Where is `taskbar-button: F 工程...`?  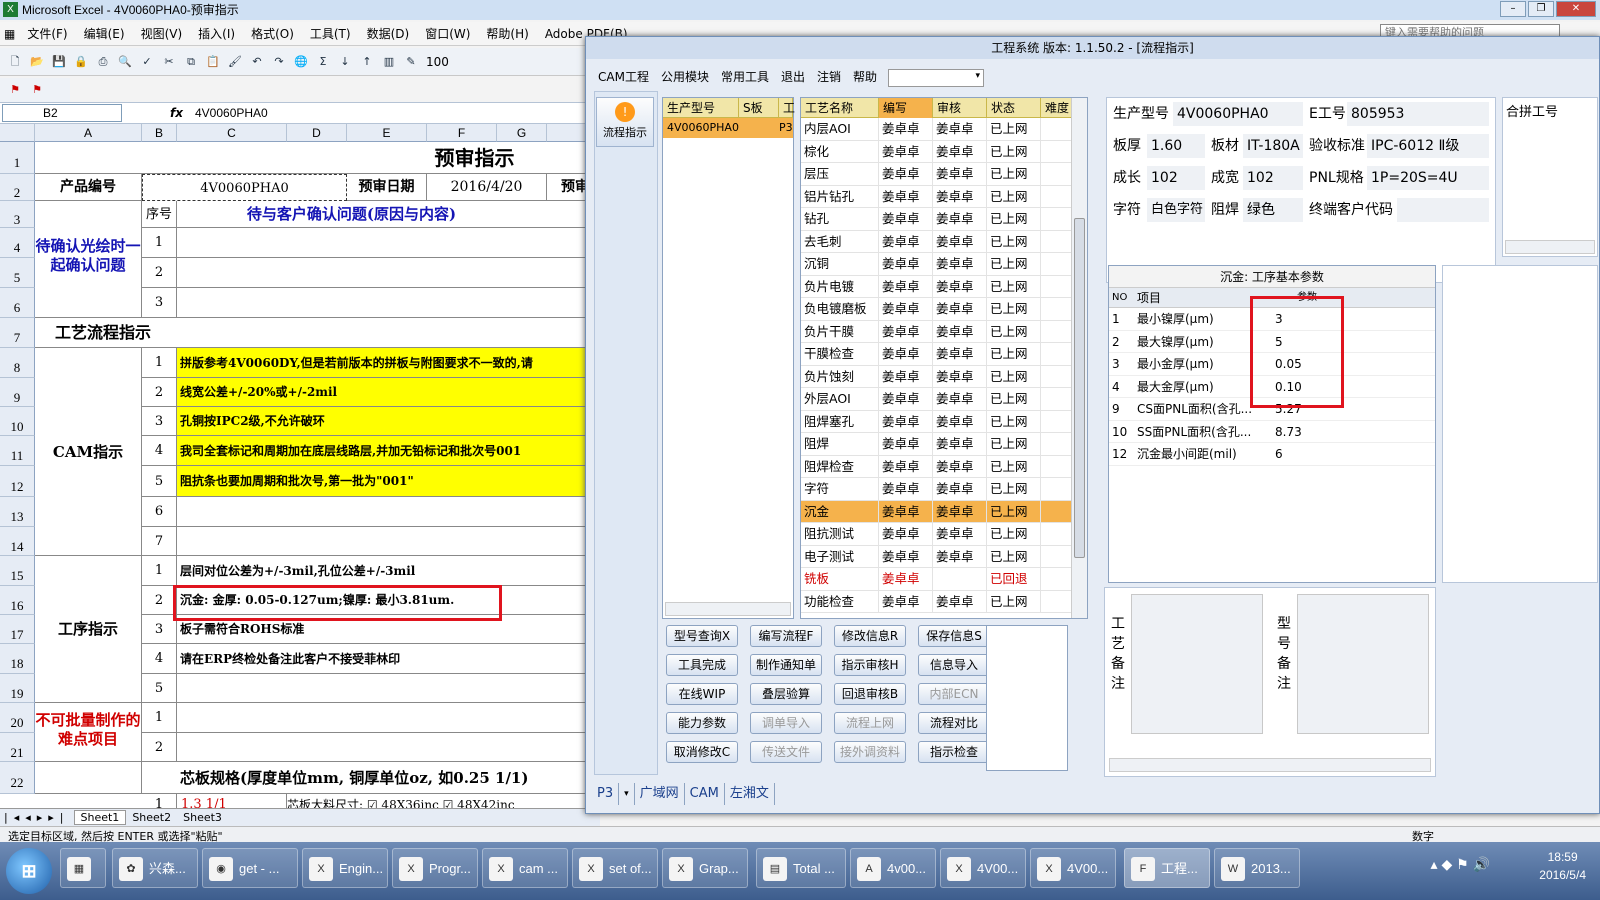
taskbar-button: F 工程... is located at coordinates (1167, 868).